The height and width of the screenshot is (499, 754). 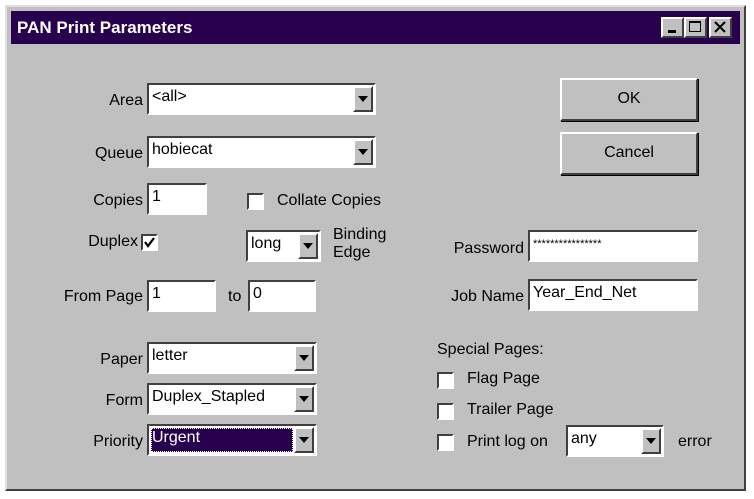 I want to click on cancel-button: Cancel, so click(x=629, y=153).